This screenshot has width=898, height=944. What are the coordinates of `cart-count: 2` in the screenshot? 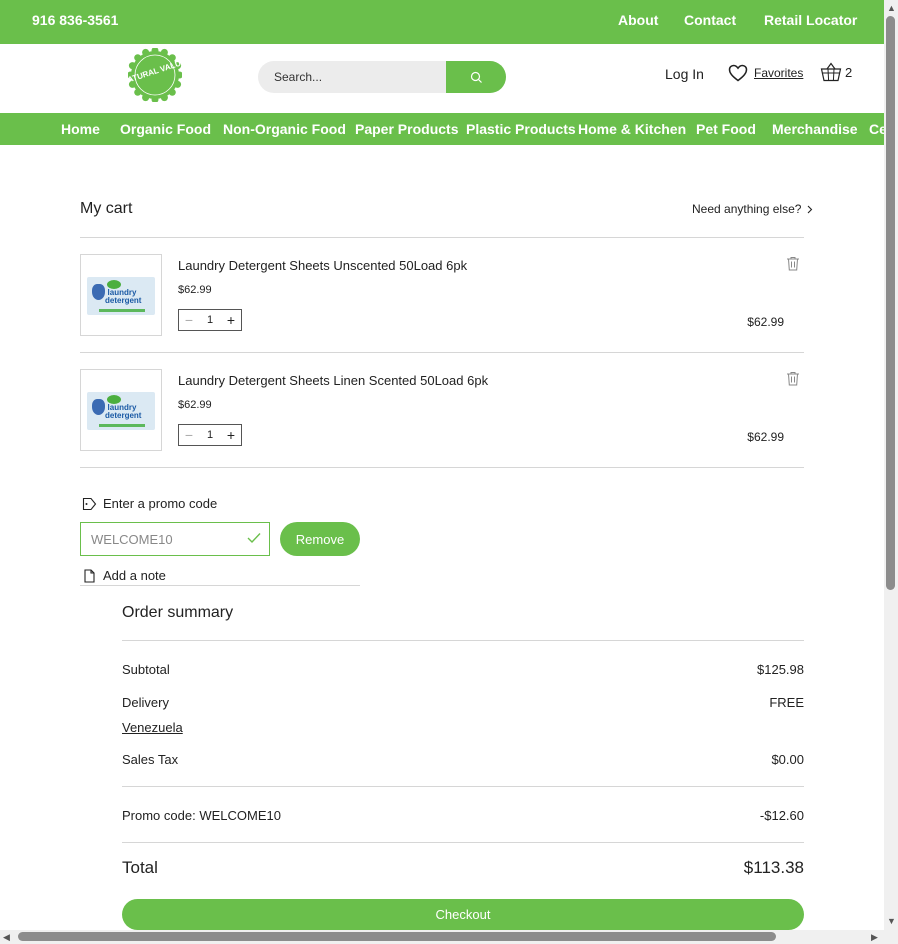 It's located at (849, 72).